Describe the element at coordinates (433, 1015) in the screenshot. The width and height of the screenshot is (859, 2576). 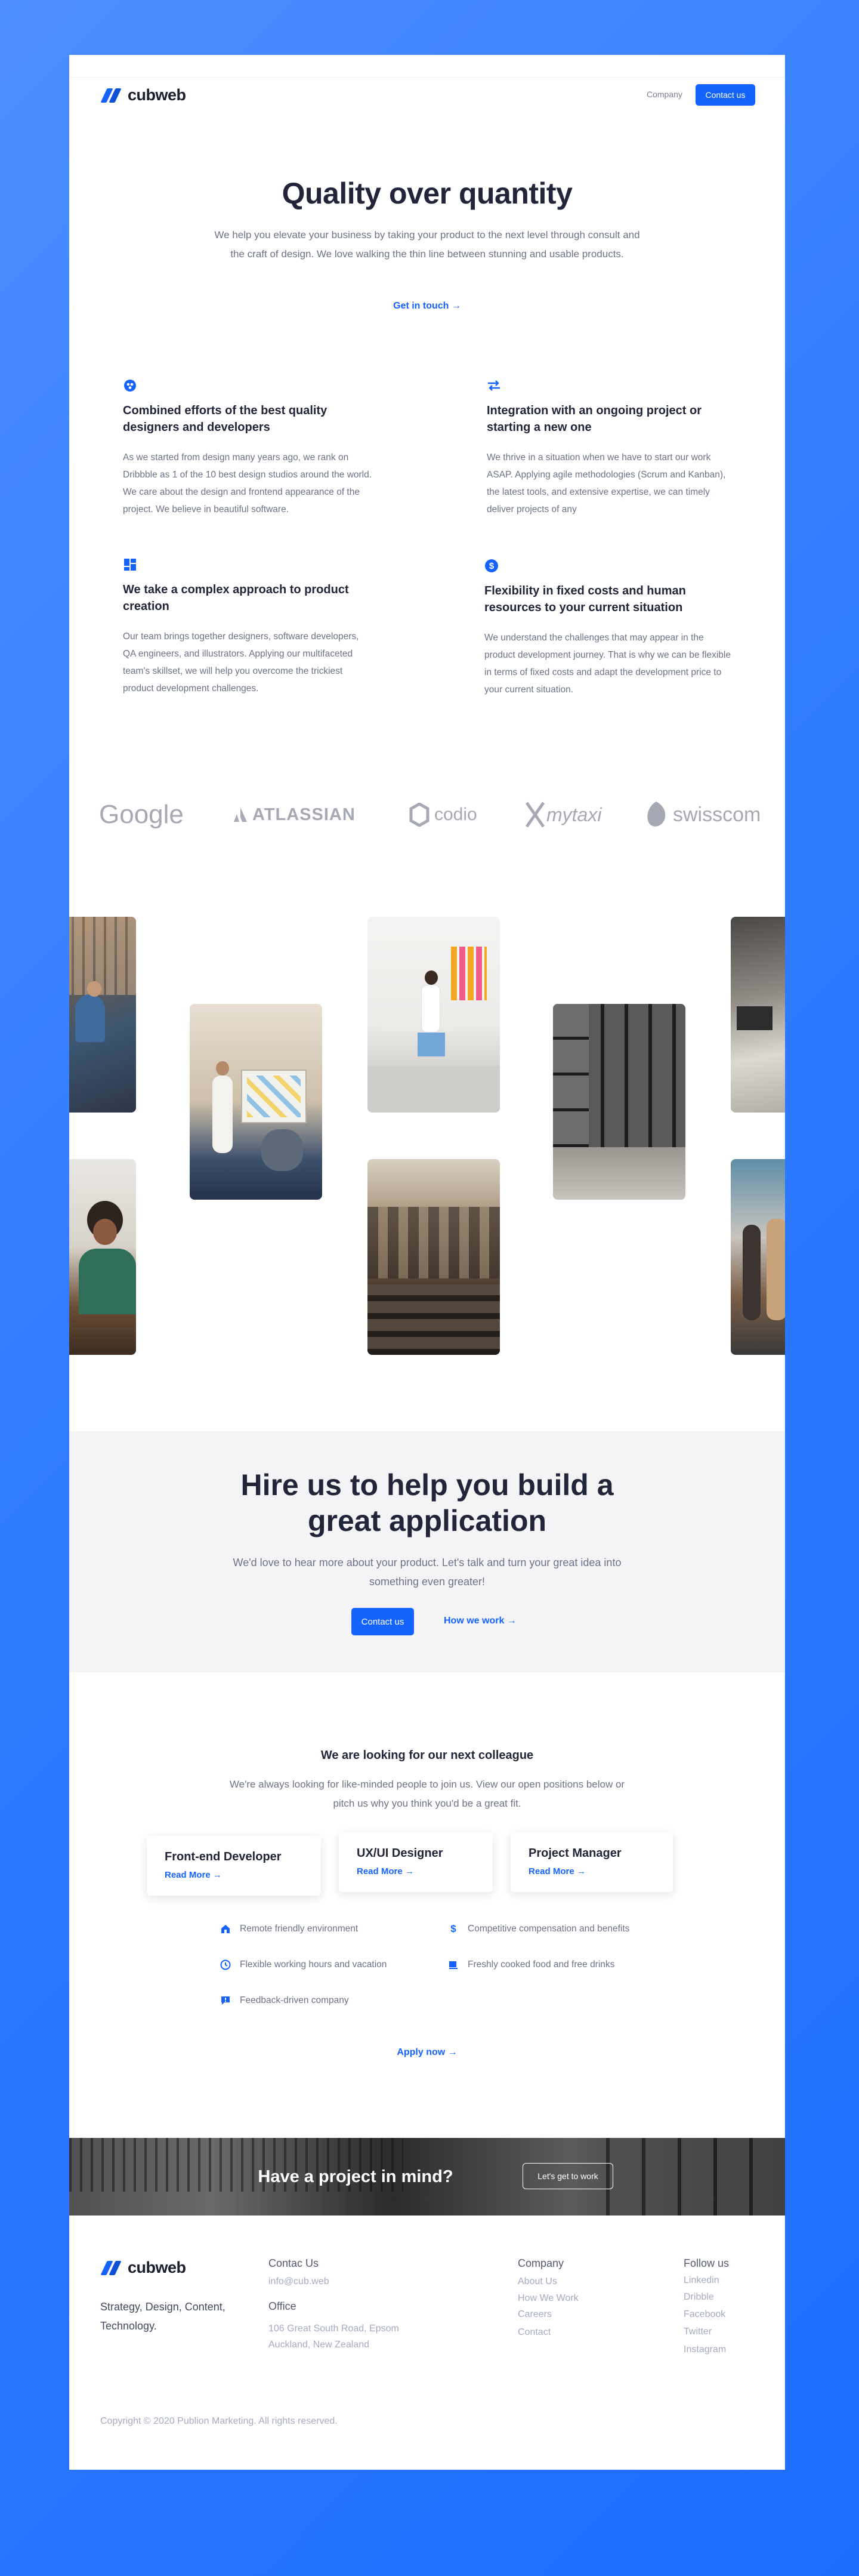
I see `sticky-notes-photo` at that location.